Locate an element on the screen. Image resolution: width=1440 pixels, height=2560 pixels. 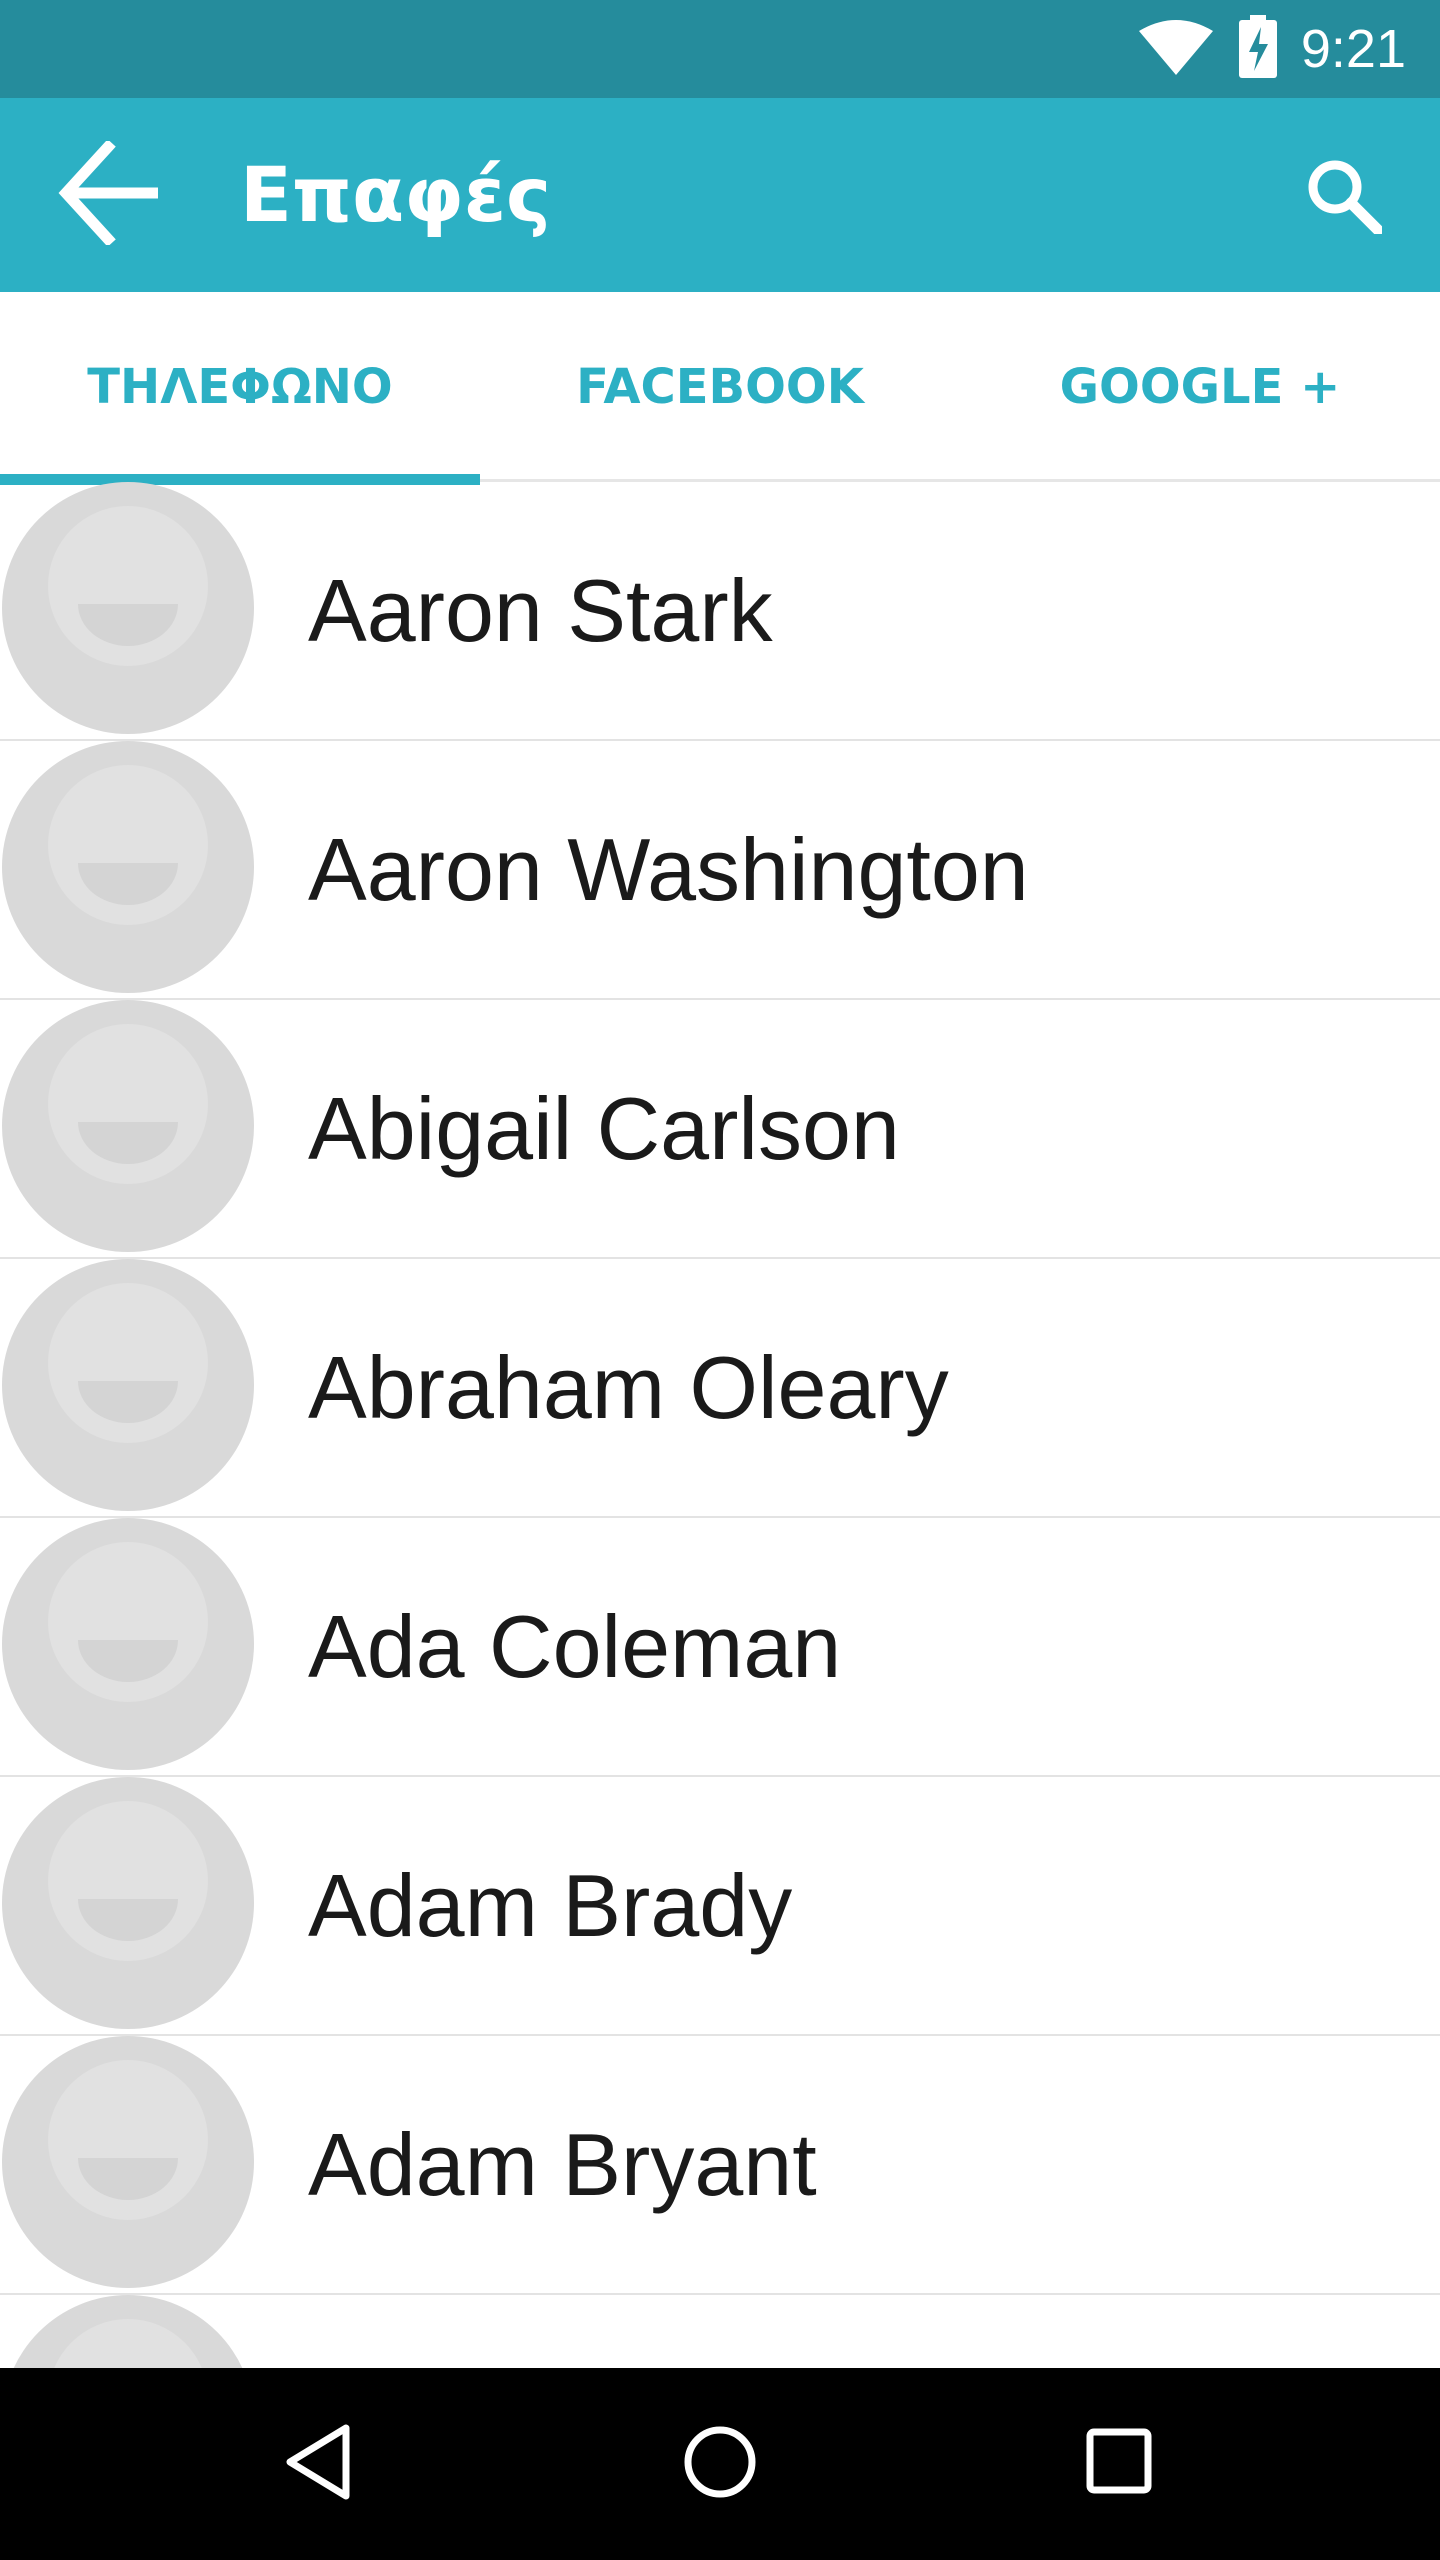
nav-home-button is located at coordinates (720, 2464).